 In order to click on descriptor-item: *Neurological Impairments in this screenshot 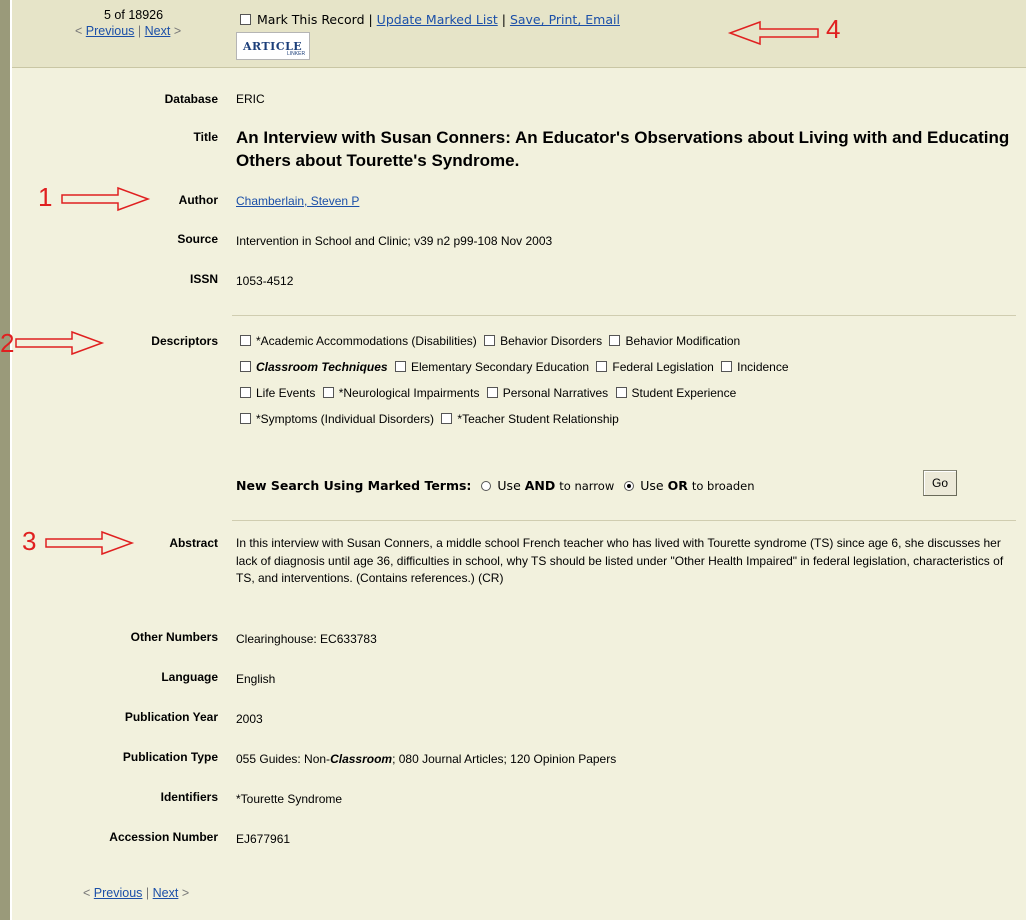, I will do `click(401, 393)`.